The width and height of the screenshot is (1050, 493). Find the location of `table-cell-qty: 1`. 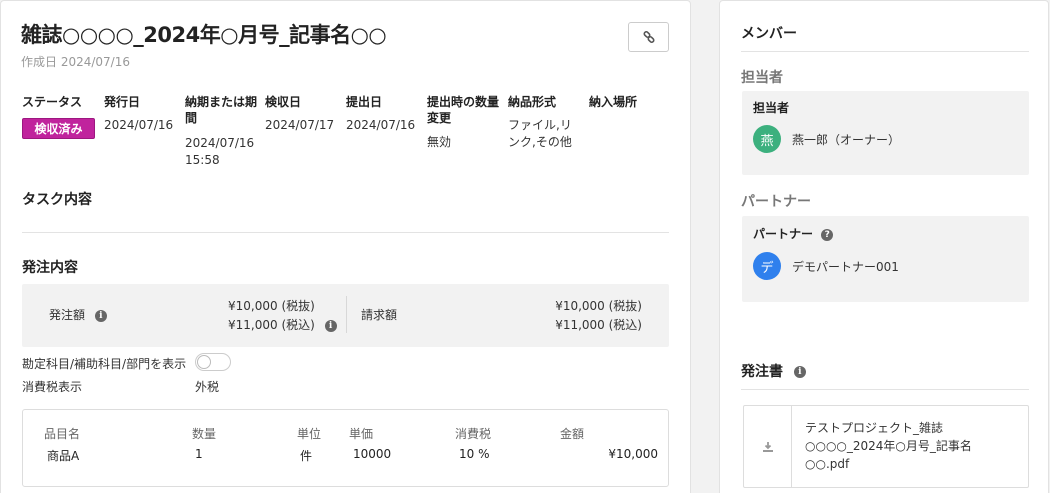

table-cell-qty: 1 is located at coordinates (199, 454).